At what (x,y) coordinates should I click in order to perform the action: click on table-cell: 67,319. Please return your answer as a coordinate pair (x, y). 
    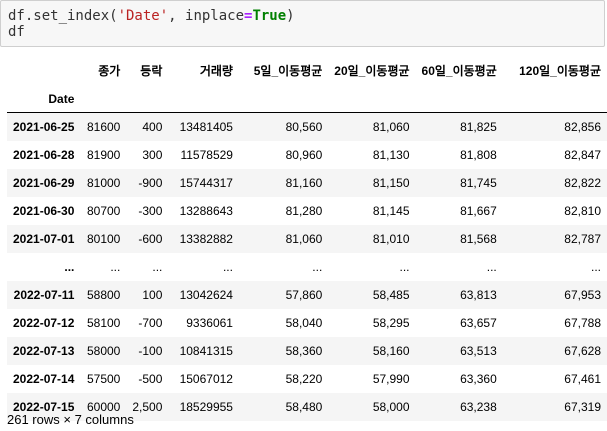
    Looking at the image, I should click on (582, 407).